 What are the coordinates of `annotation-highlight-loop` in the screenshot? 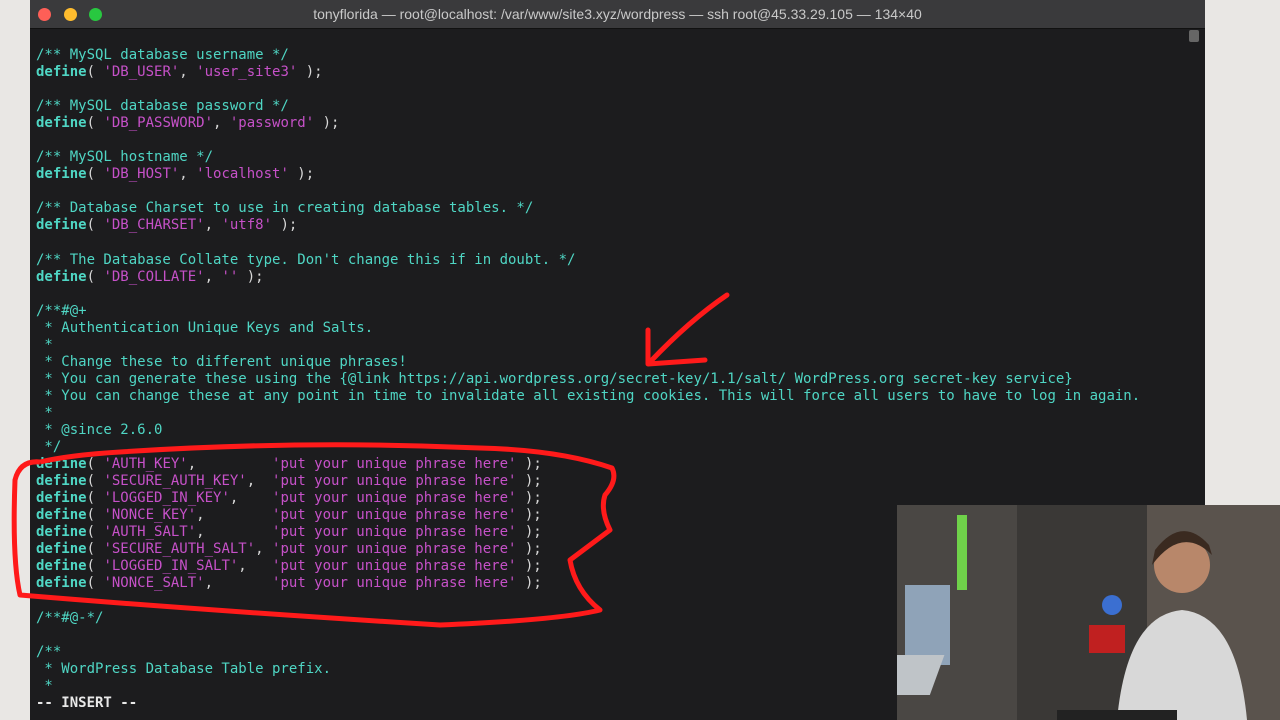 It's located at (314, 535).